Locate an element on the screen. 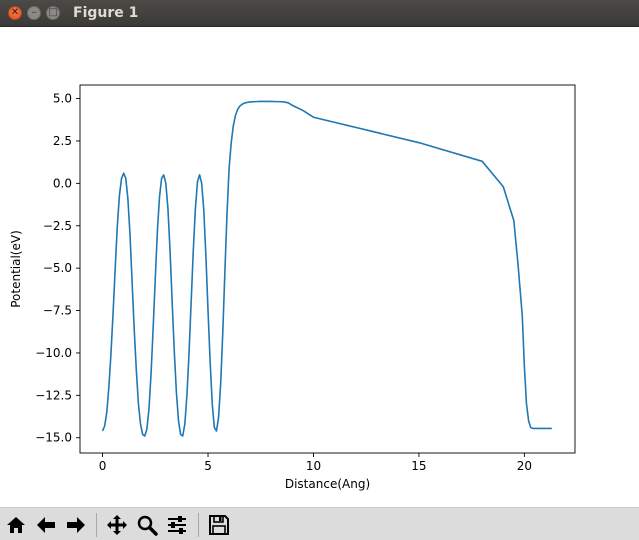  sliders-icon is located at coordinates (177, 525).